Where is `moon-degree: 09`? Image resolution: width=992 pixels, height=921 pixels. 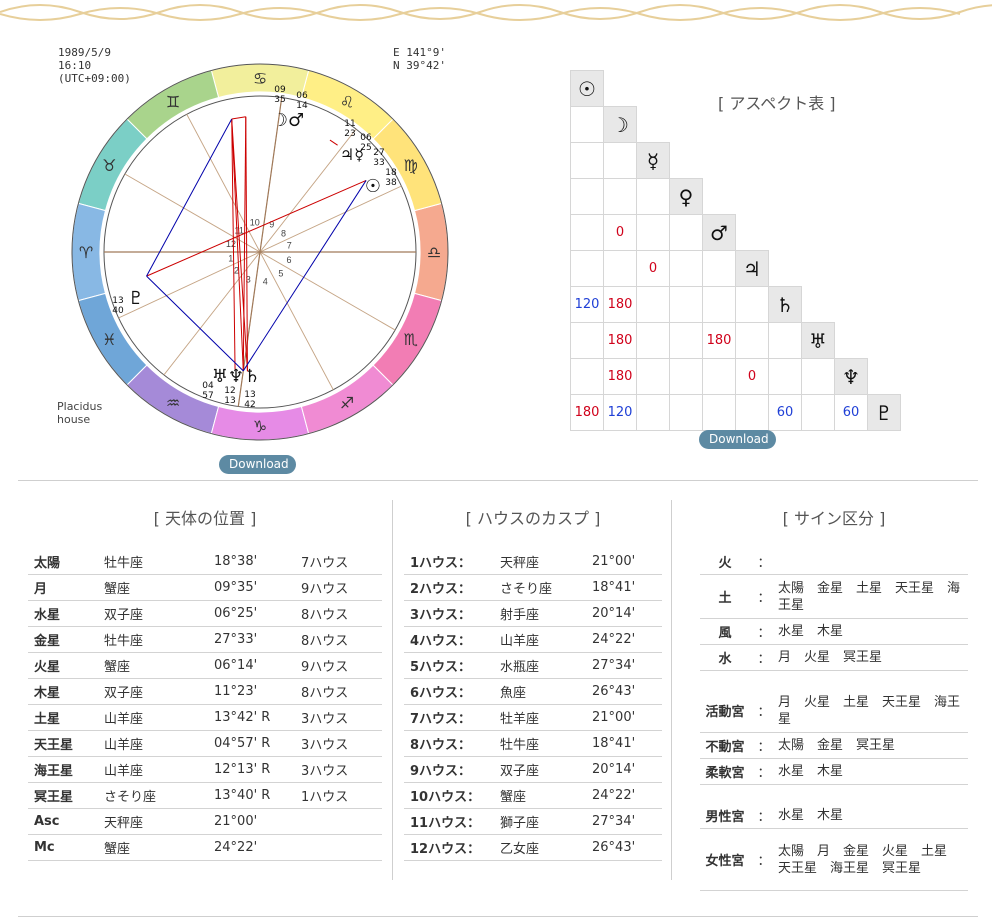 moon-degree: 09 is located at coordinates (280, 90).